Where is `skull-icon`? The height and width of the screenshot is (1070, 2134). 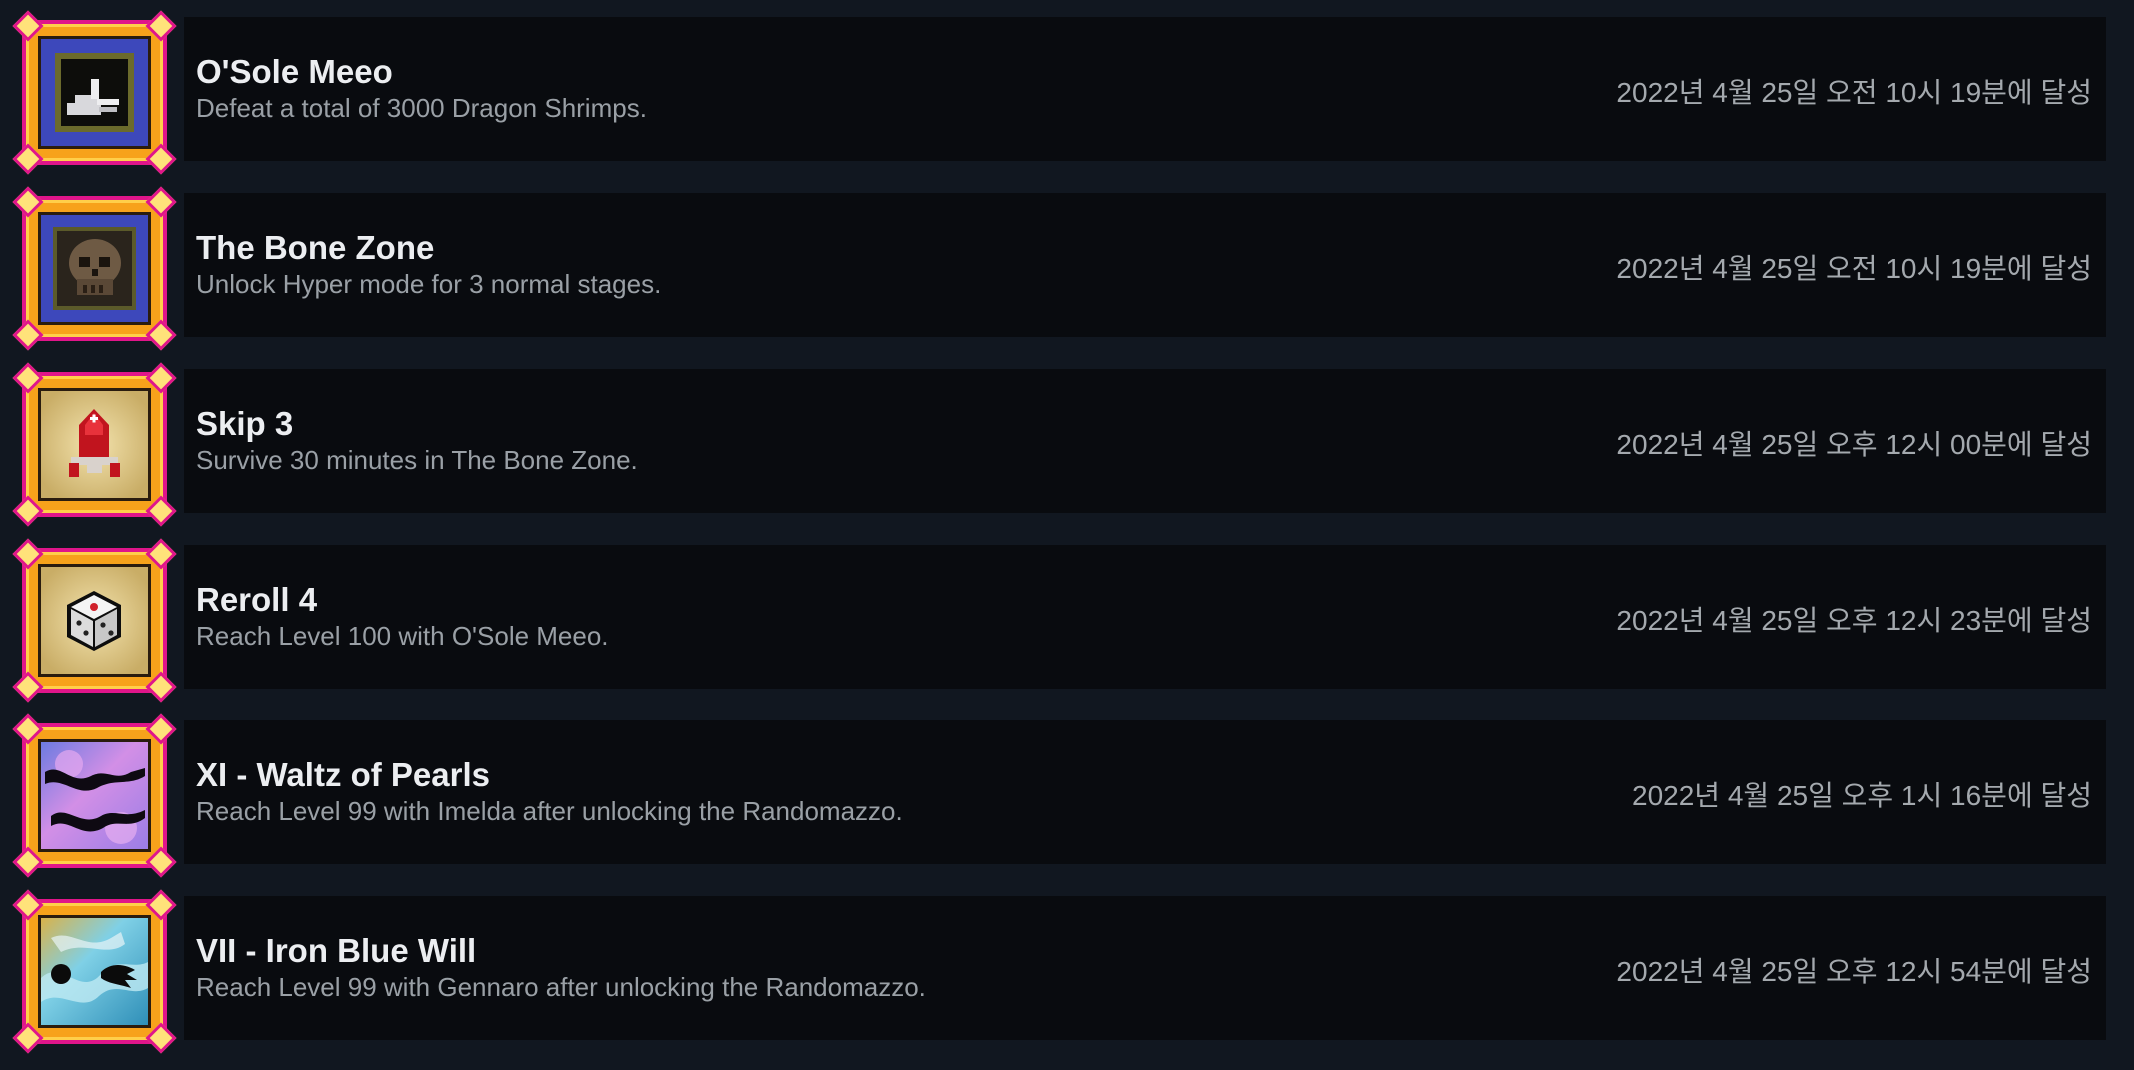 skull-icon is located at coordinates (94, 268).